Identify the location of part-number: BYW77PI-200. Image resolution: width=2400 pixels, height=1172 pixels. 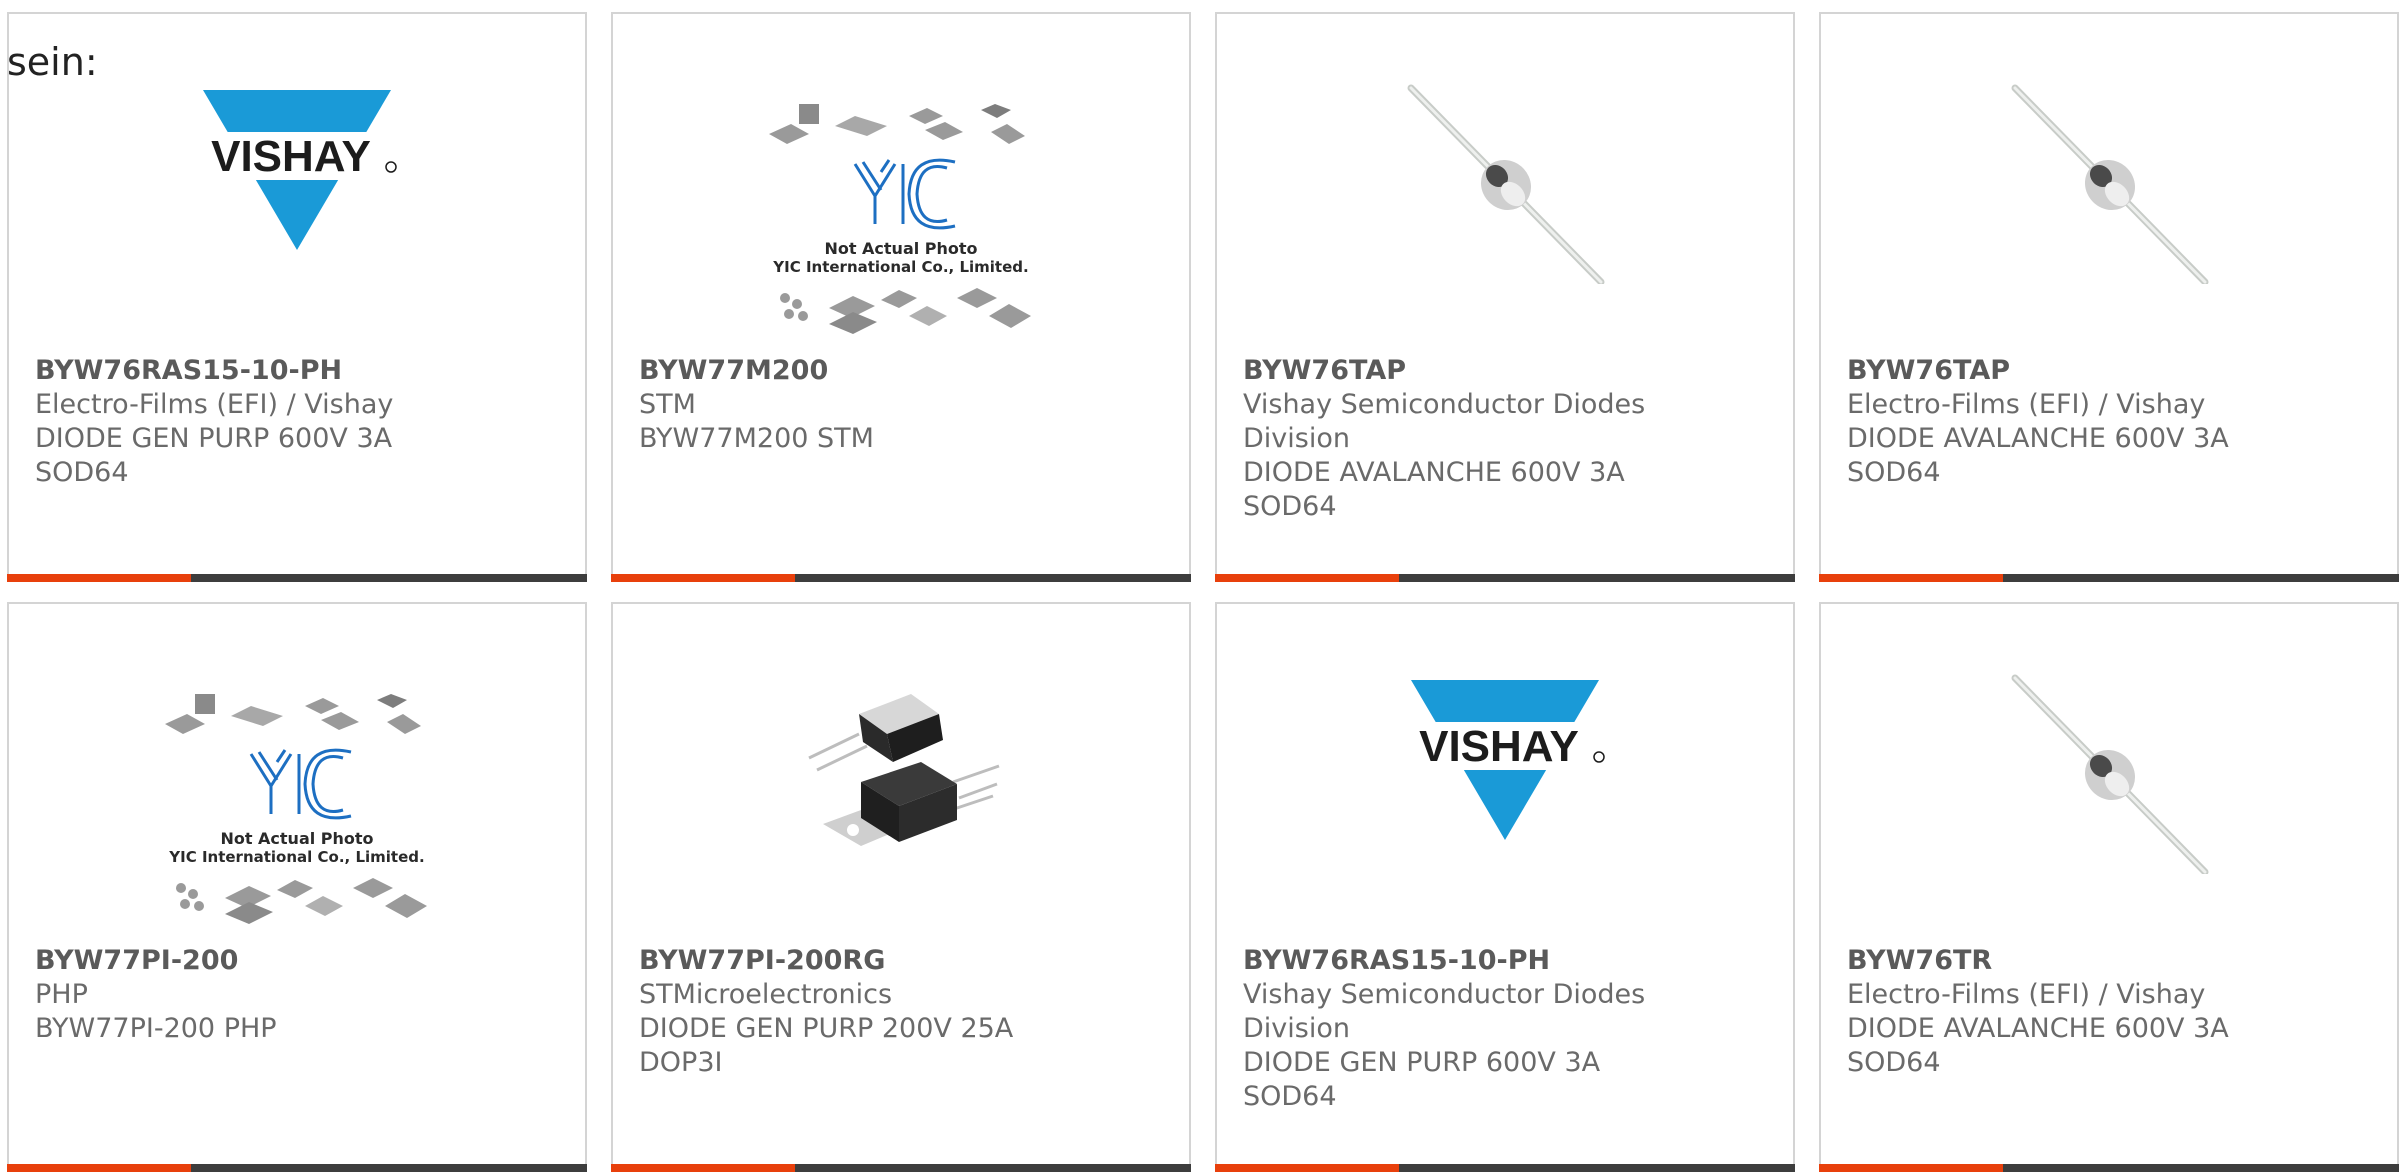
(297, 961).